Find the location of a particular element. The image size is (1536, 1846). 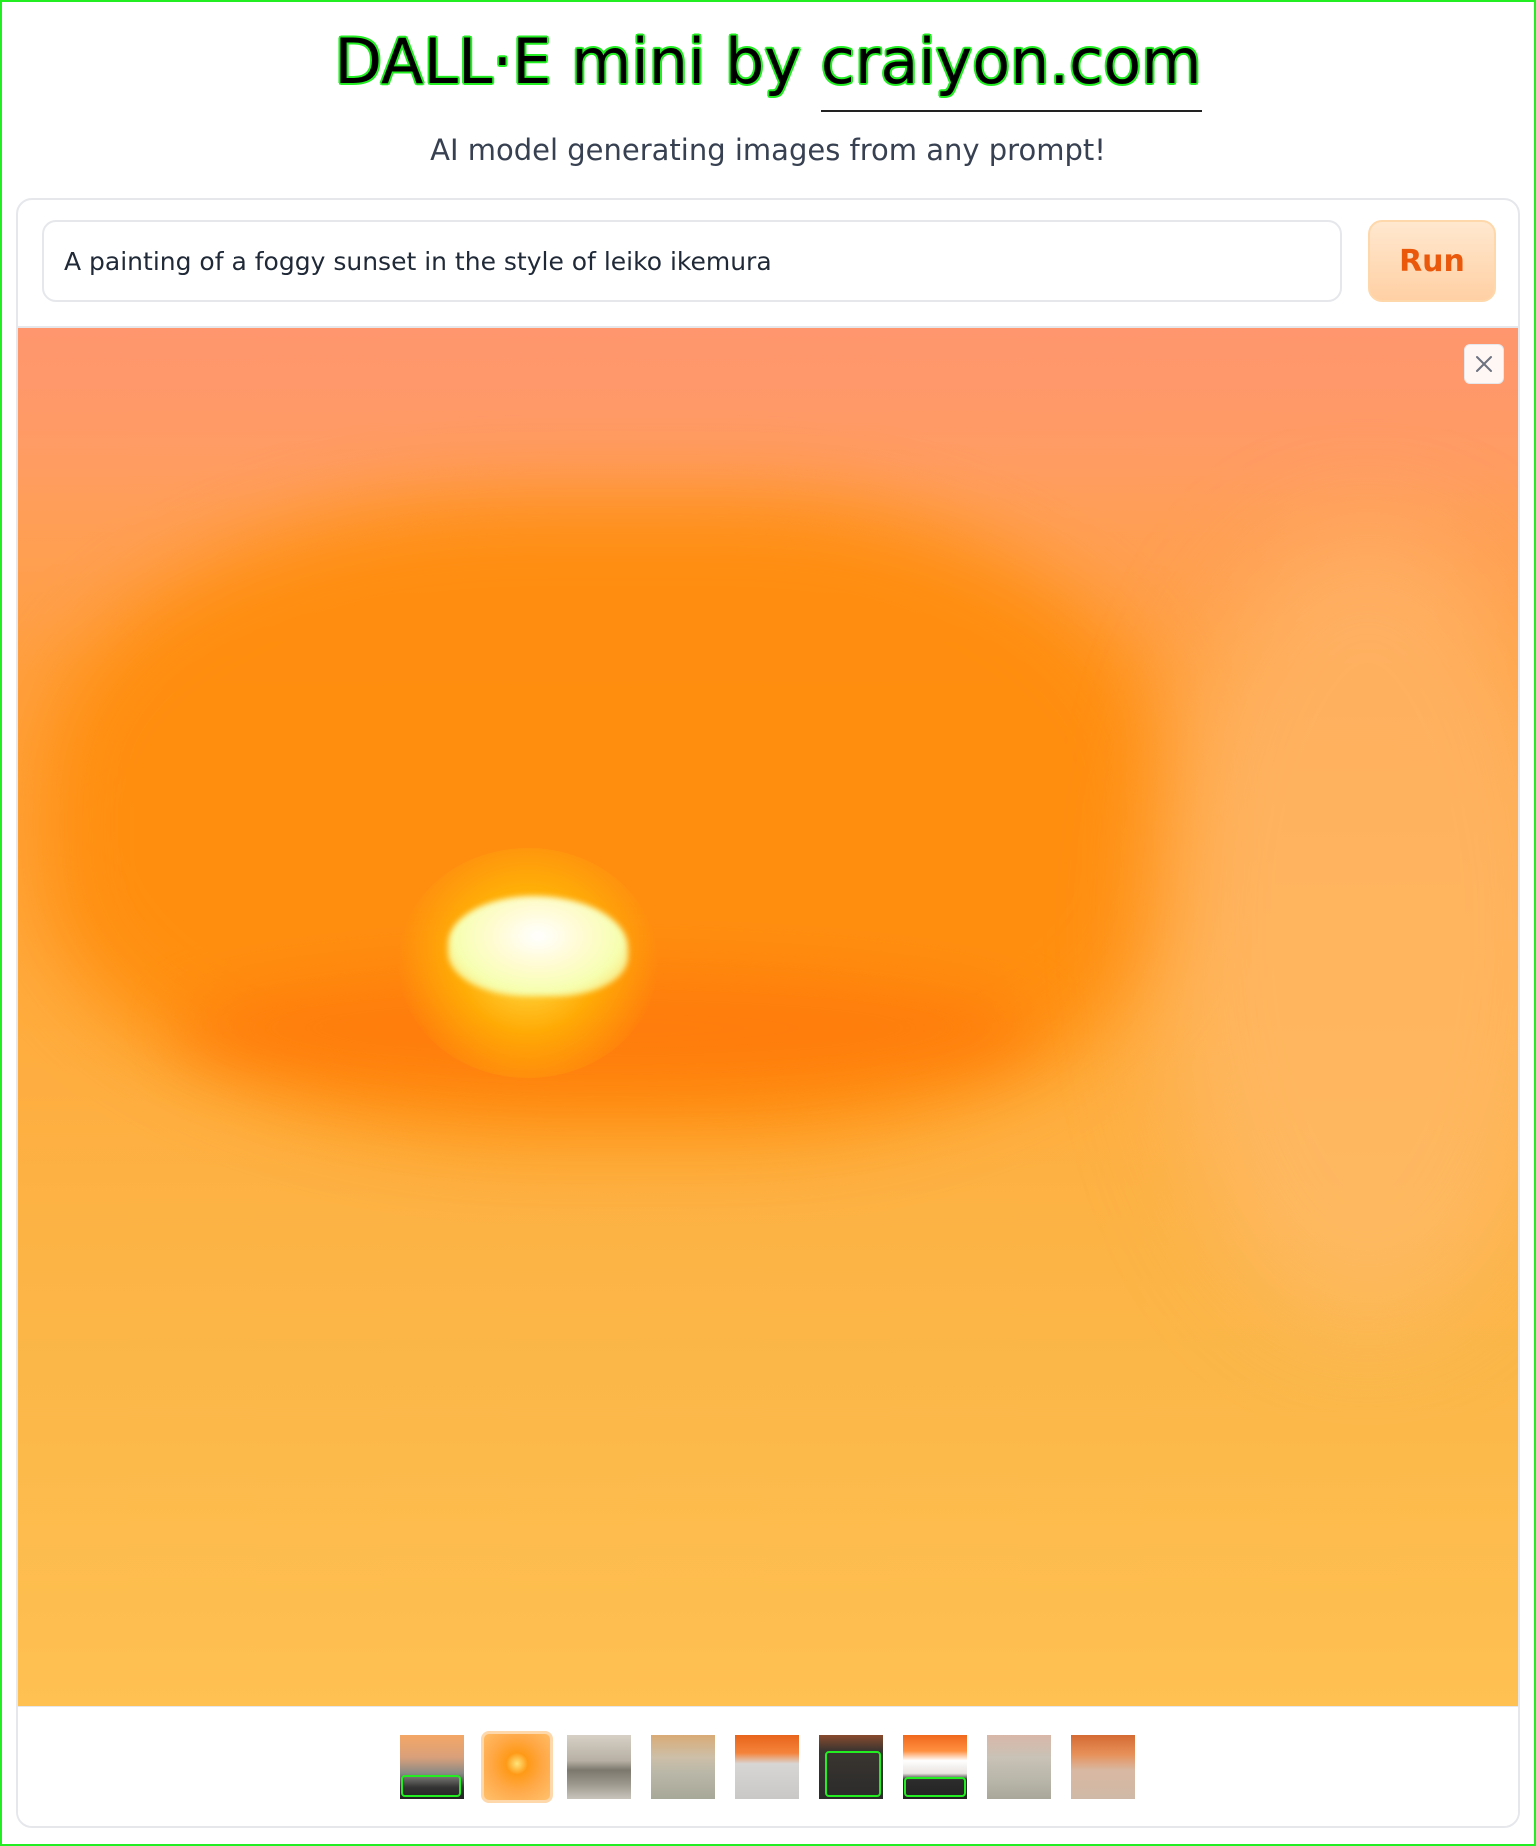

thumbnail-7-outline is located at coordinates (935, 1787).